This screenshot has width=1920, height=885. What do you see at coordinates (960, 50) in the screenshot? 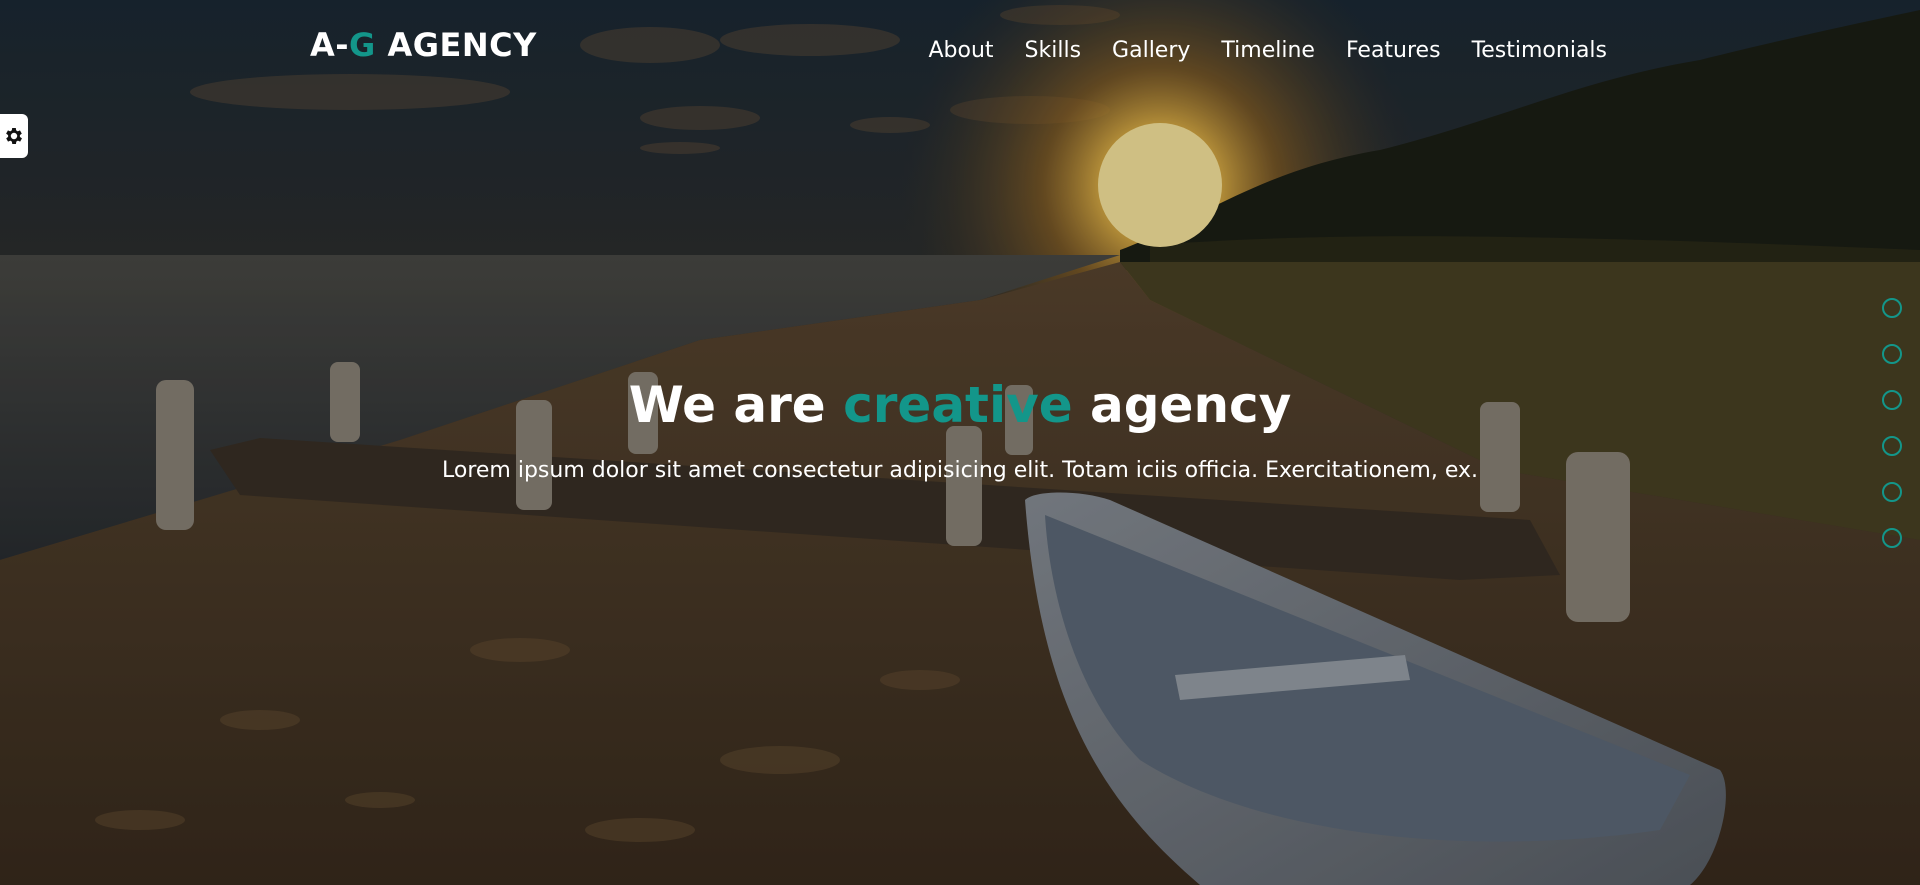
I see `nav-item-about: About` at bounding box center [960, 50].